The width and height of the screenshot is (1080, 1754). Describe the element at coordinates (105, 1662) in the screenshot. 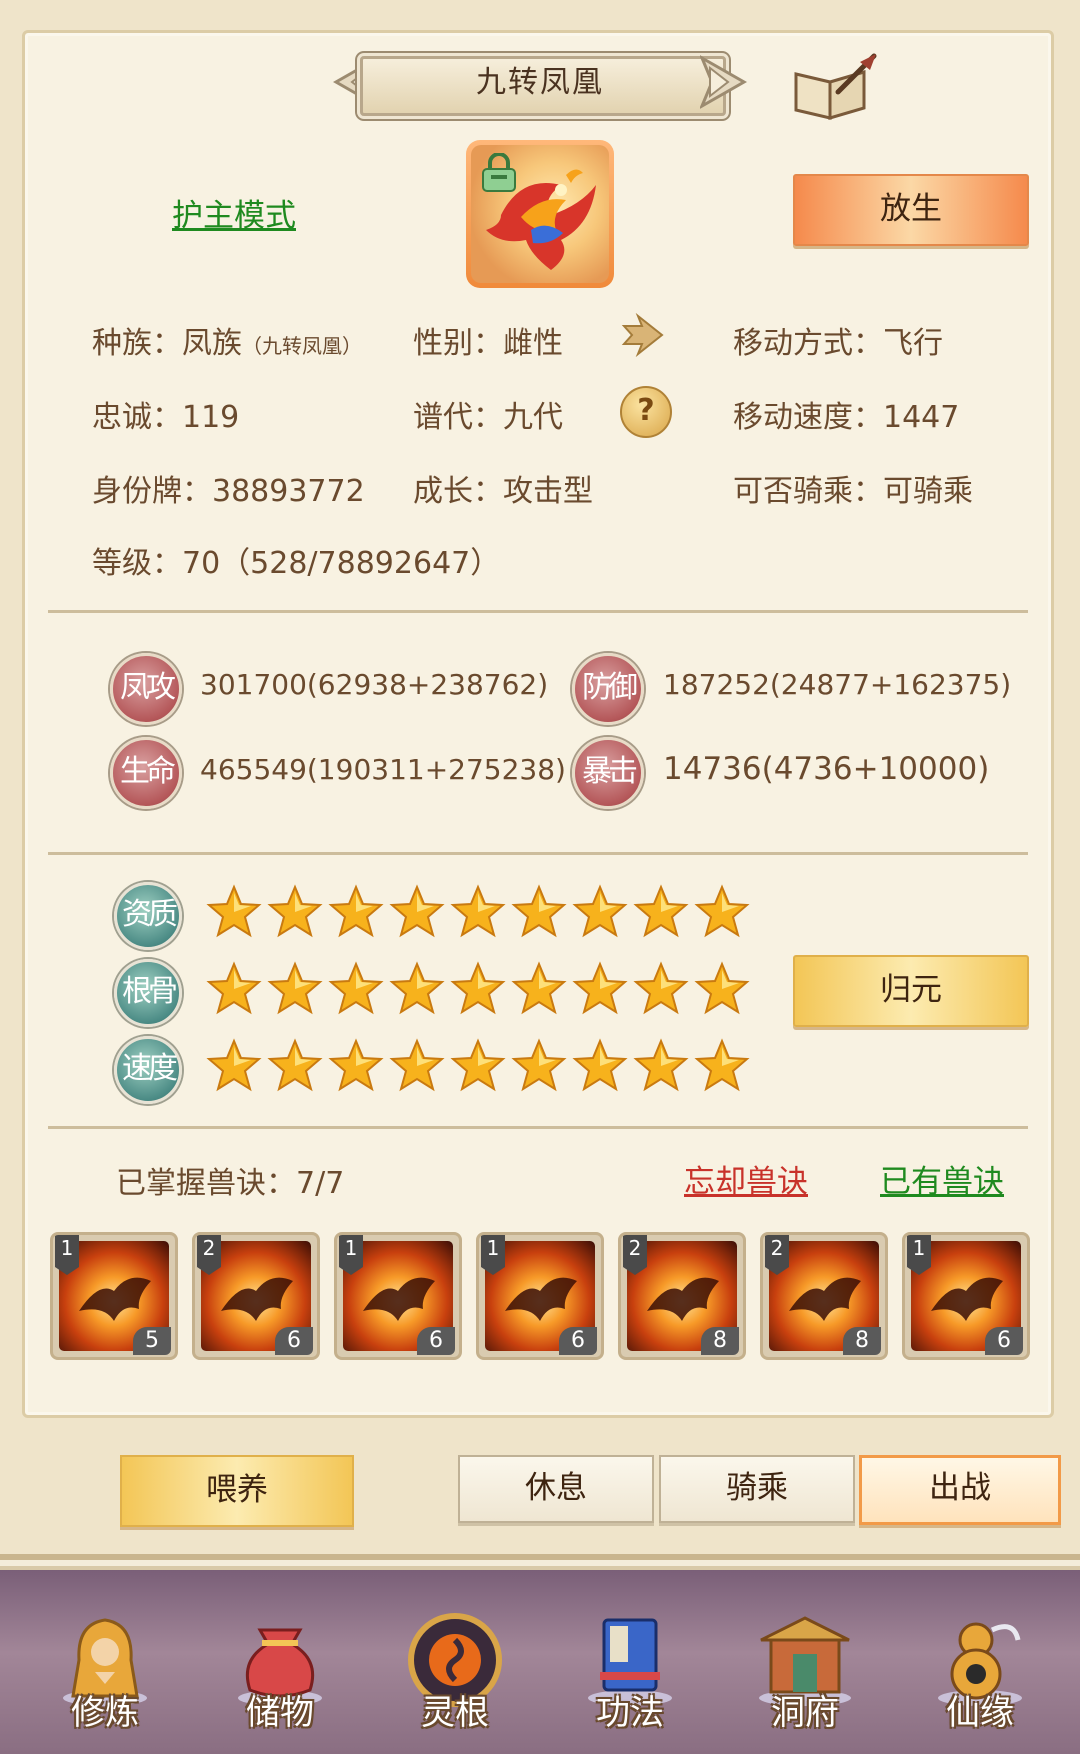

I see `nav-cultivate: 修炼` at that location.